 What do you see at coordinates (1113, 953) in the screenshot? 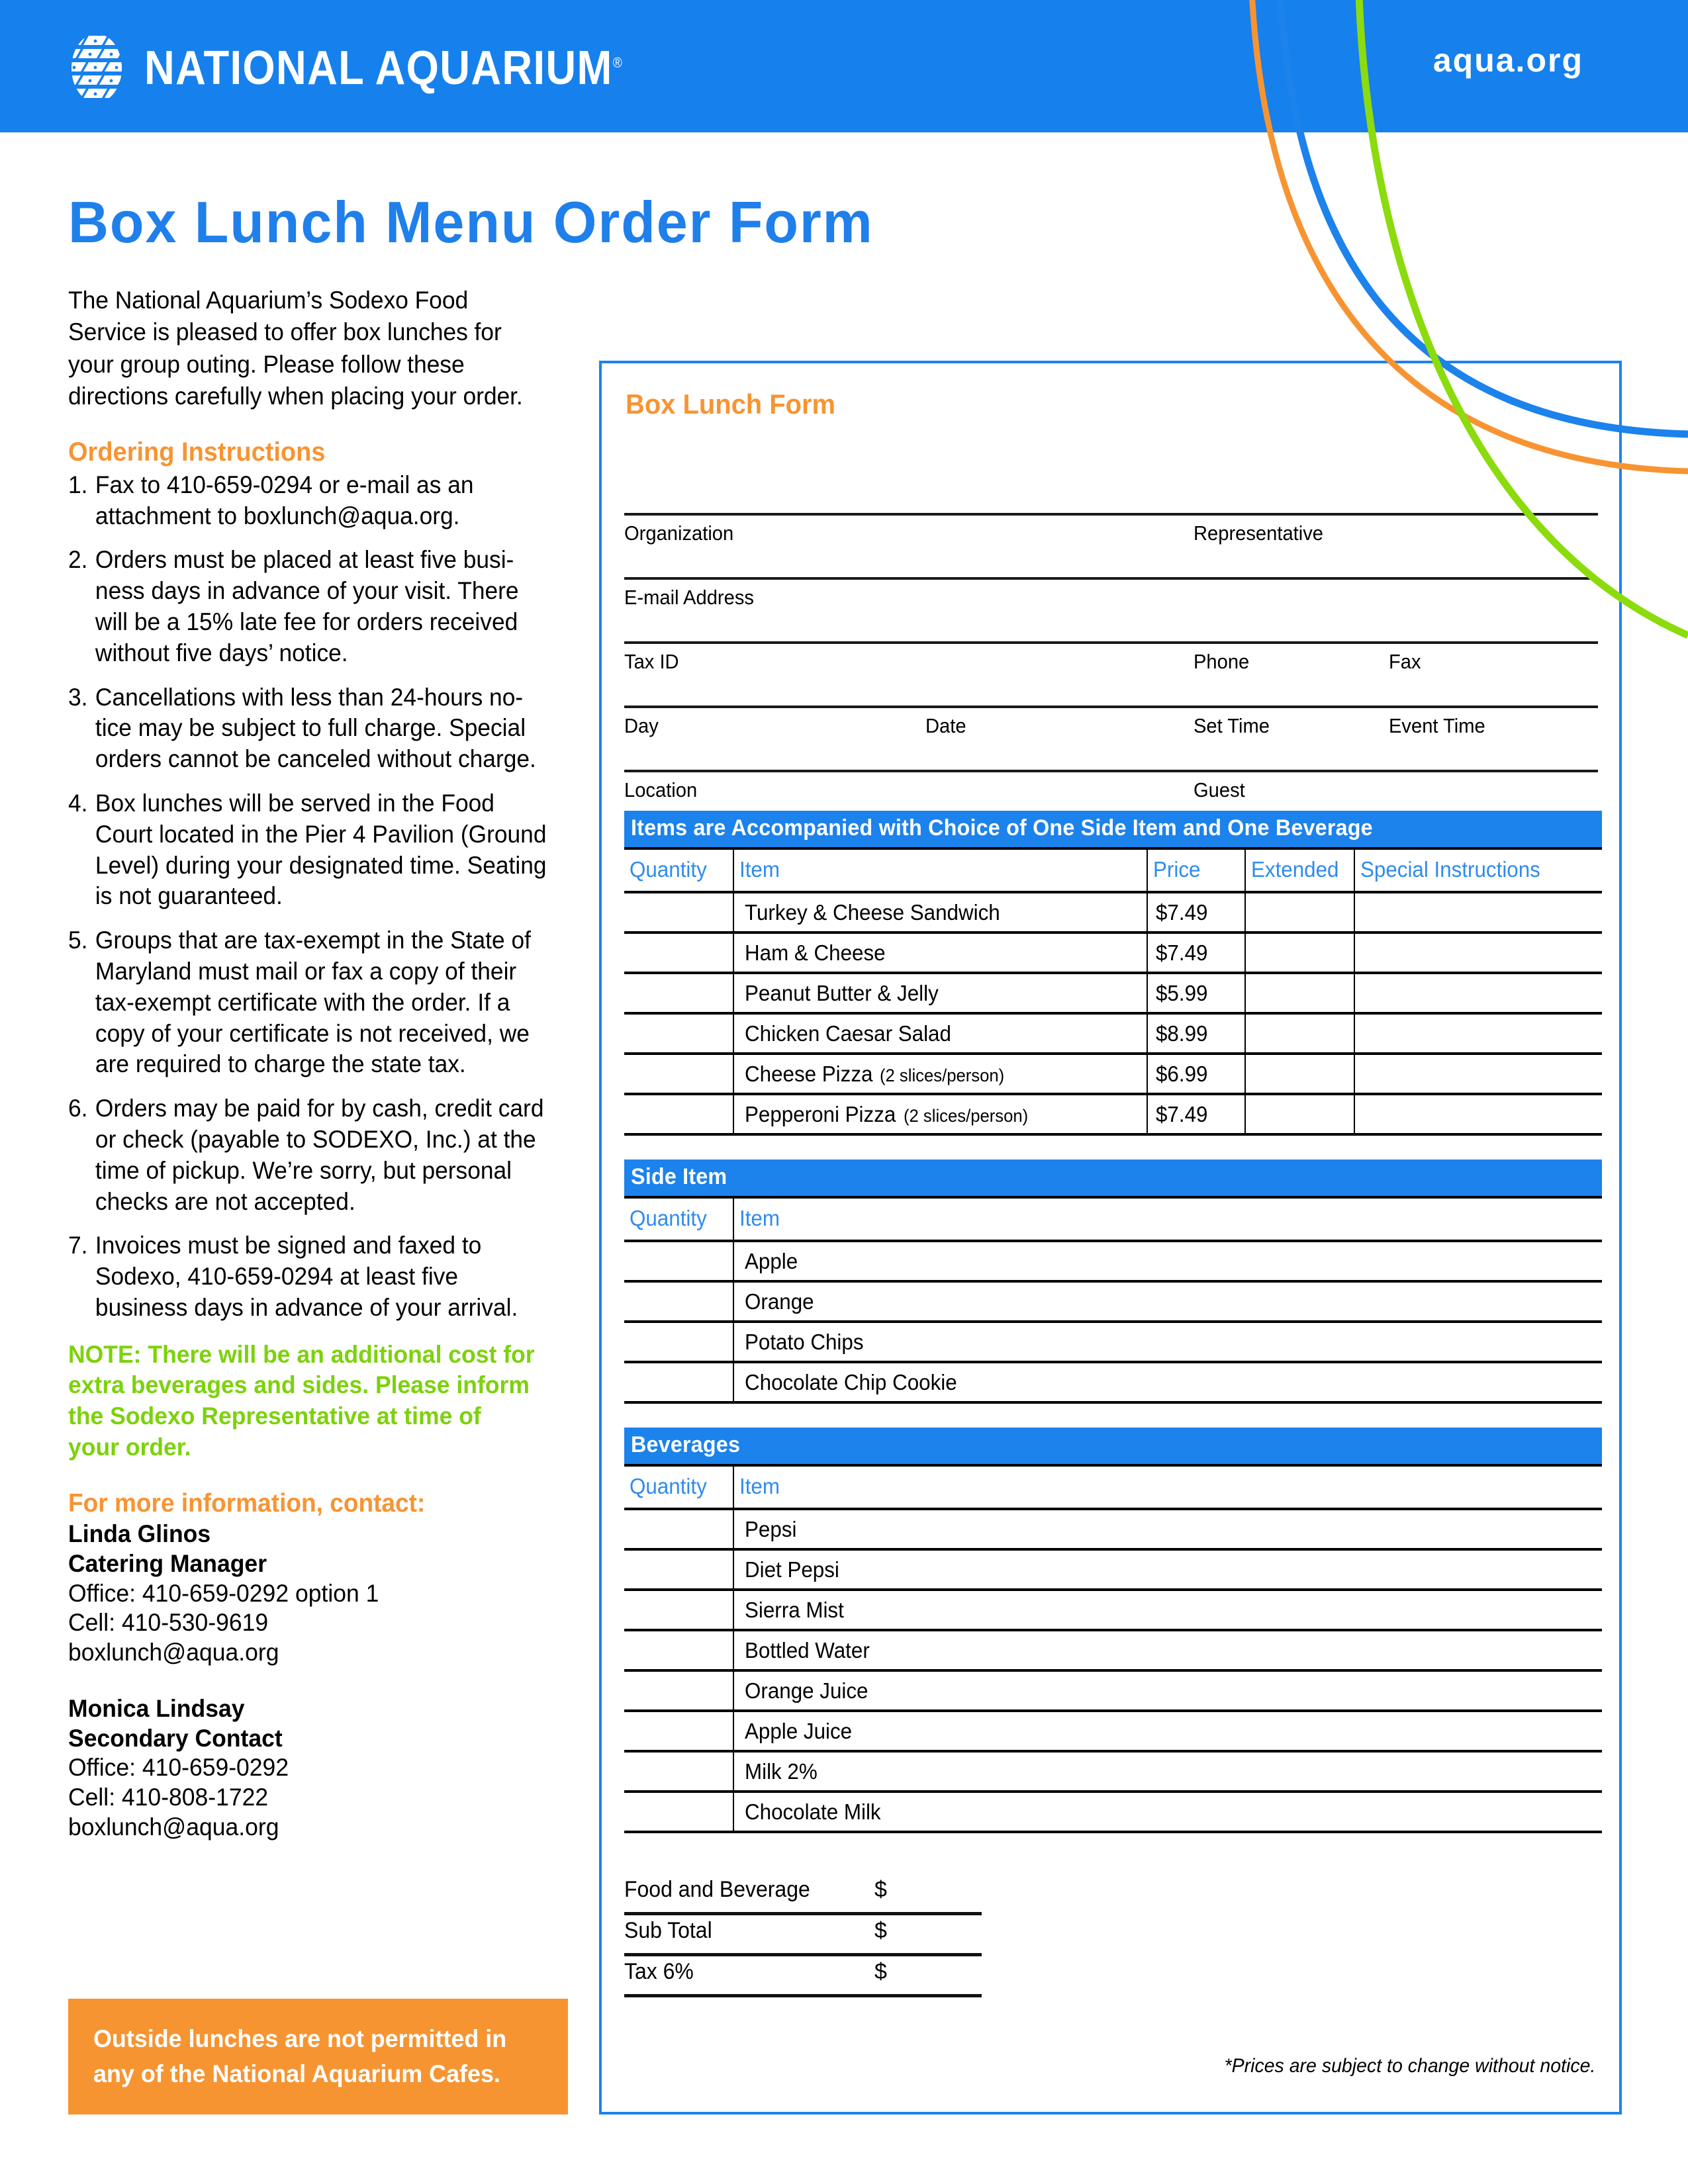
I see `table-row: Ham & Cheese $7.49` at bounding box center [1113, 953].